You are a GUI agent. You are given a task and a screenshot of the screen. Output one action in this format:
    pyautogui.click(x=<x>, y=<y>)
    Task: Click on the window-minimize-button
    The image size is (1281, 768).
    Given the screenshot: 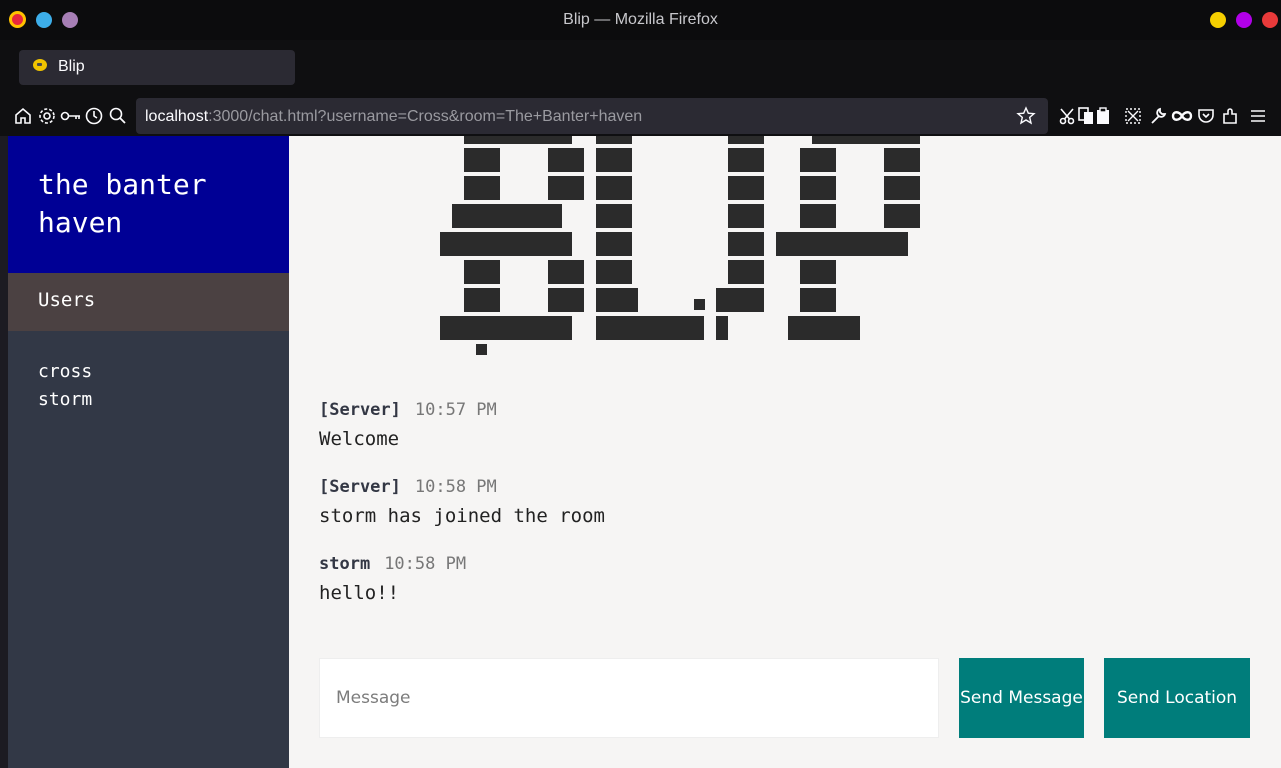 What is the action you would take?
    pyautogui.click(x=1218, y=20)
    